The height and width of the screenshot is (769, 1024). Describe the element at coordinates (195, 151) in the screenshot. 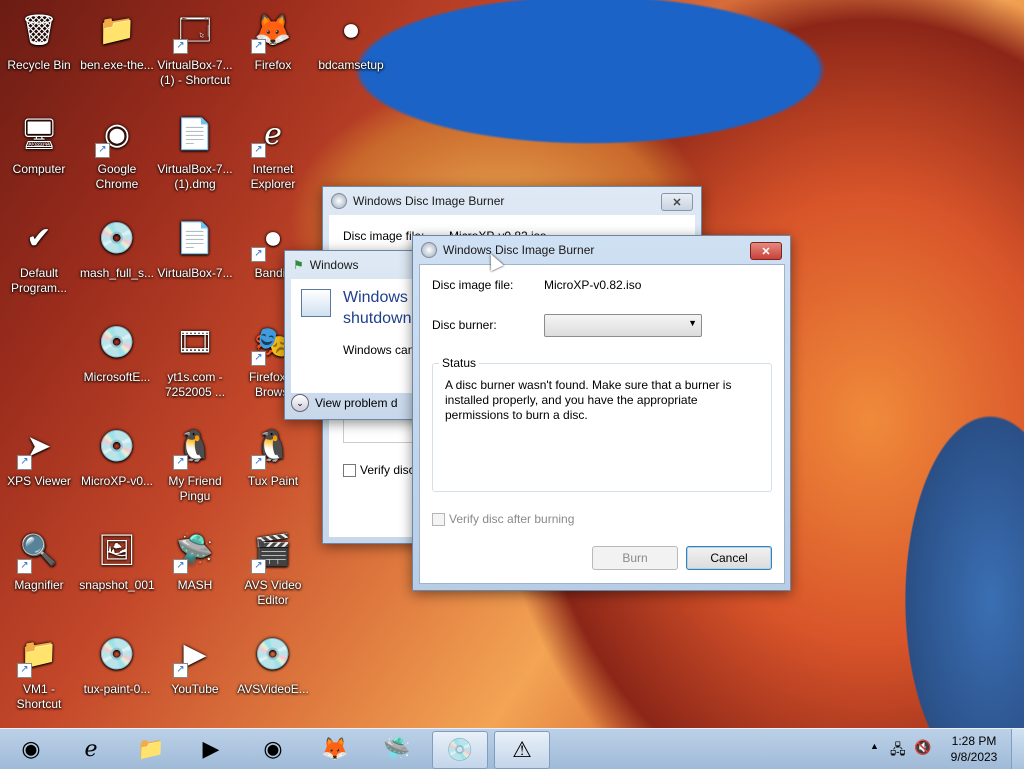

I see `desktop-icon: 📄 VirtualBox-7... (1).dmg` at that location.